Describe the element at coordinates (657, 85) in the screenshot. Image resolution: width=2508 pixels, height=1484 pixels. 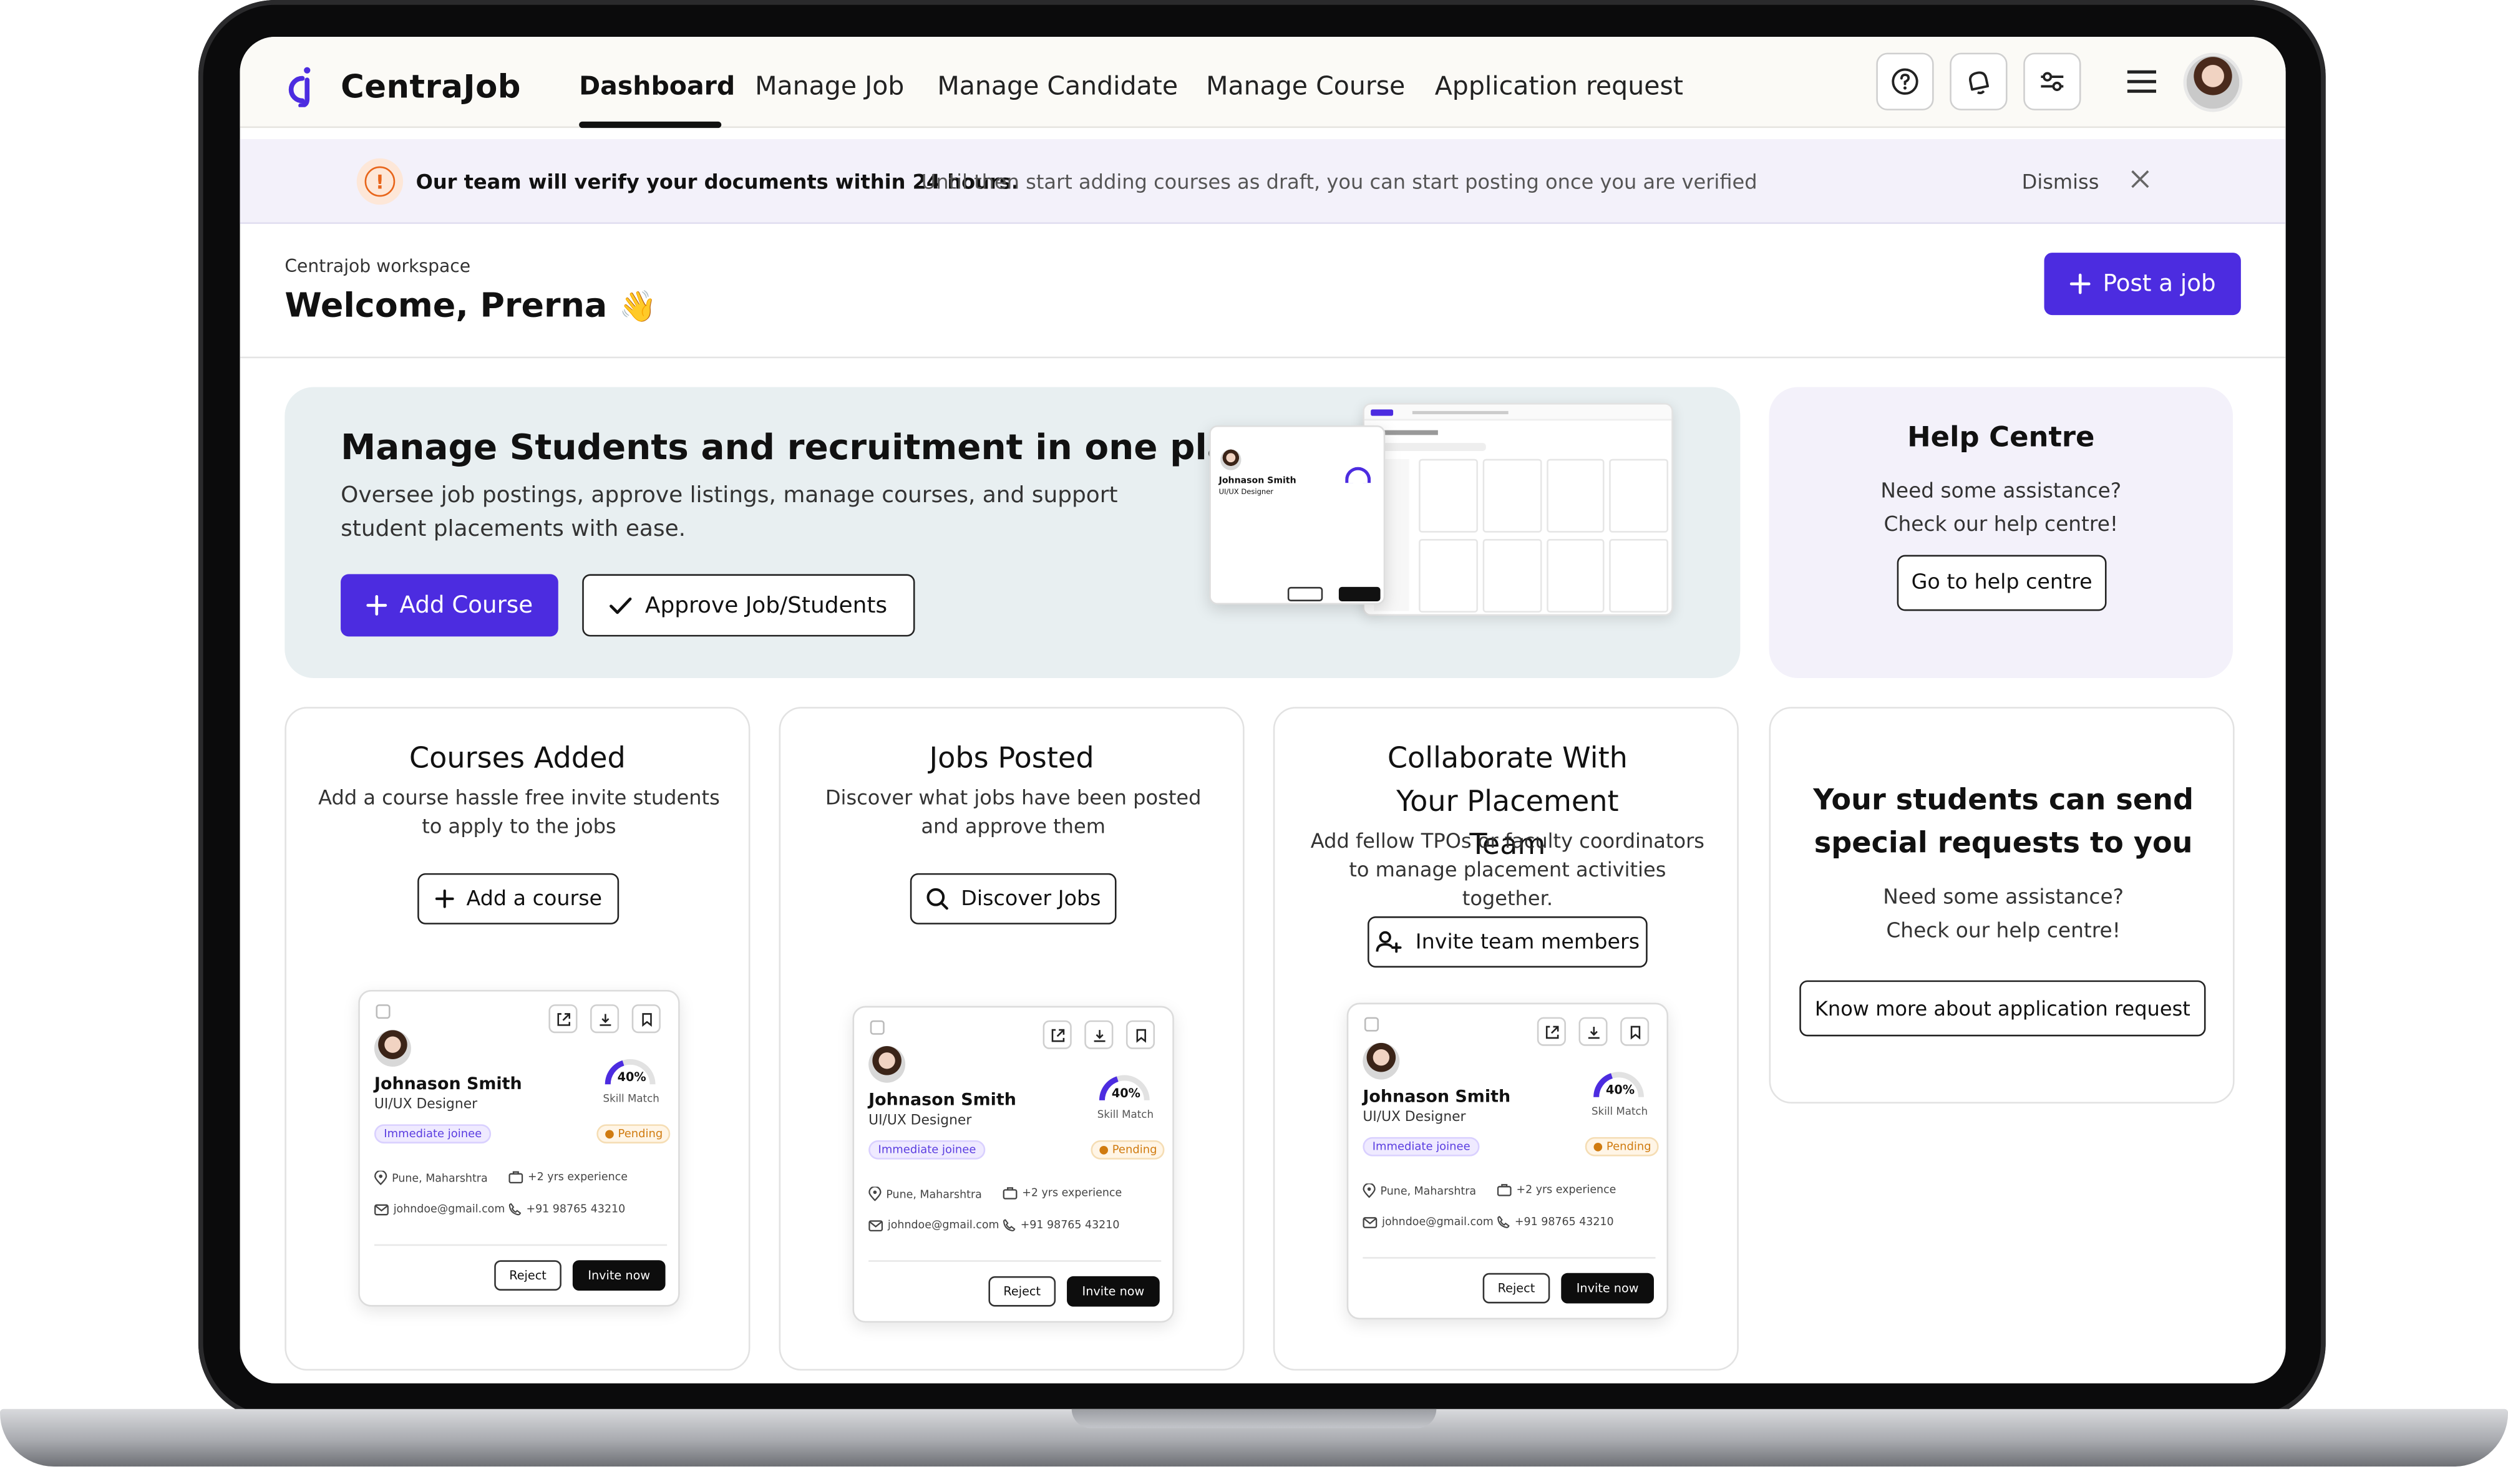
I see `nav-dashboard: Dashboard` at that location.